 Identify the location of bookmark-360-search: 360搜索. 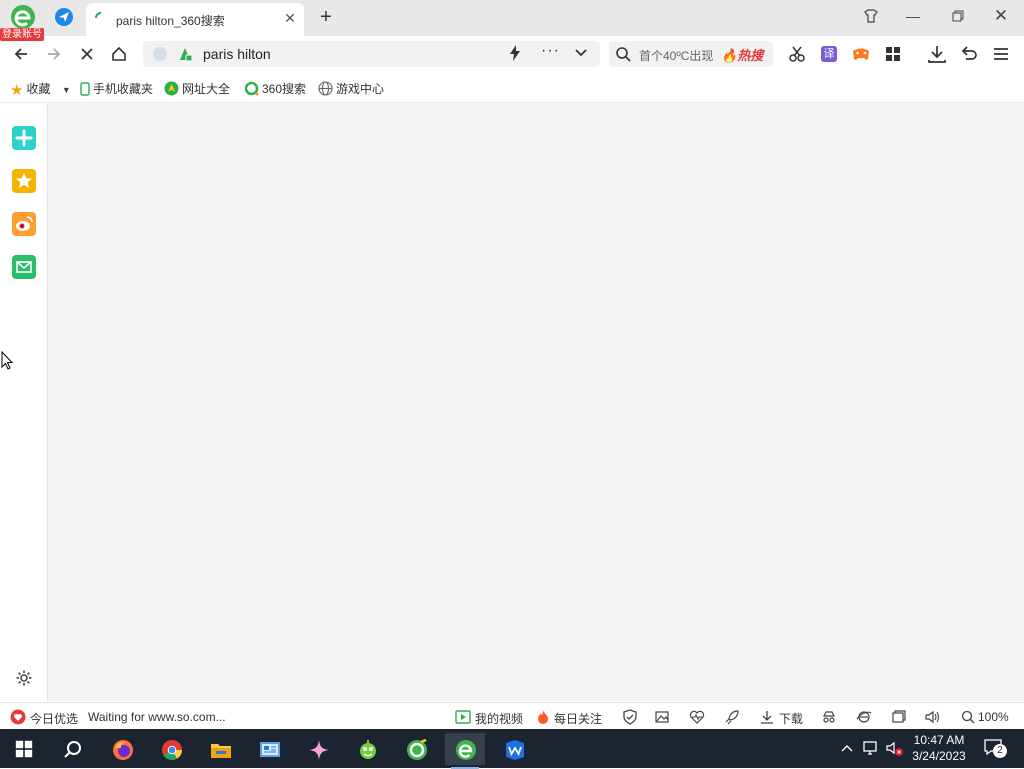
(275, 88).